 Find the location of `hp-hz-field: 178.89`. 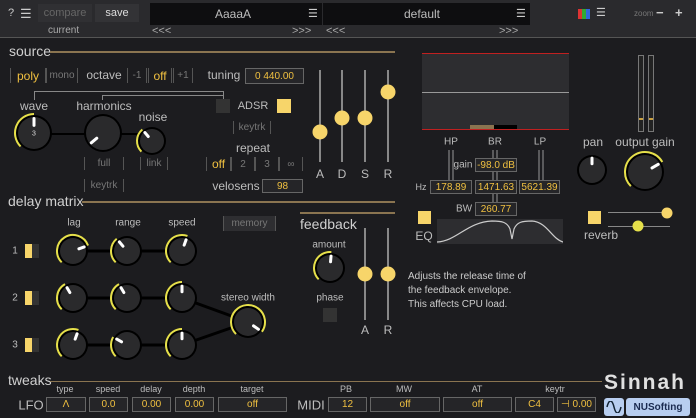

hp-hz-field: 178.89 is located at coordinates (451, 187).